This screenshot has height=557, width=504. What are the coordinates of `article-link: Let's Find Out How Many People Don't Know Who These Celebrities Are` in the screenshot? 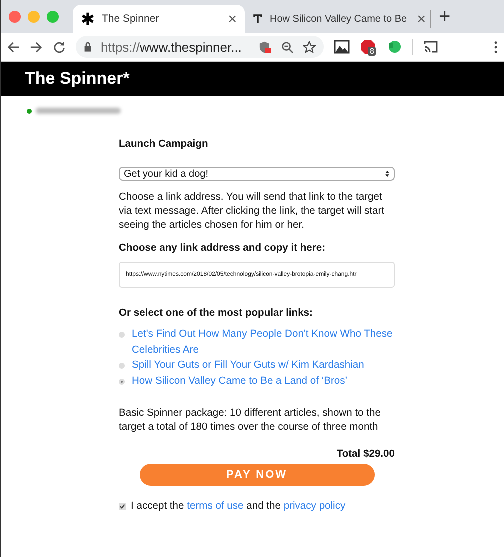 It's located at (263, 342).